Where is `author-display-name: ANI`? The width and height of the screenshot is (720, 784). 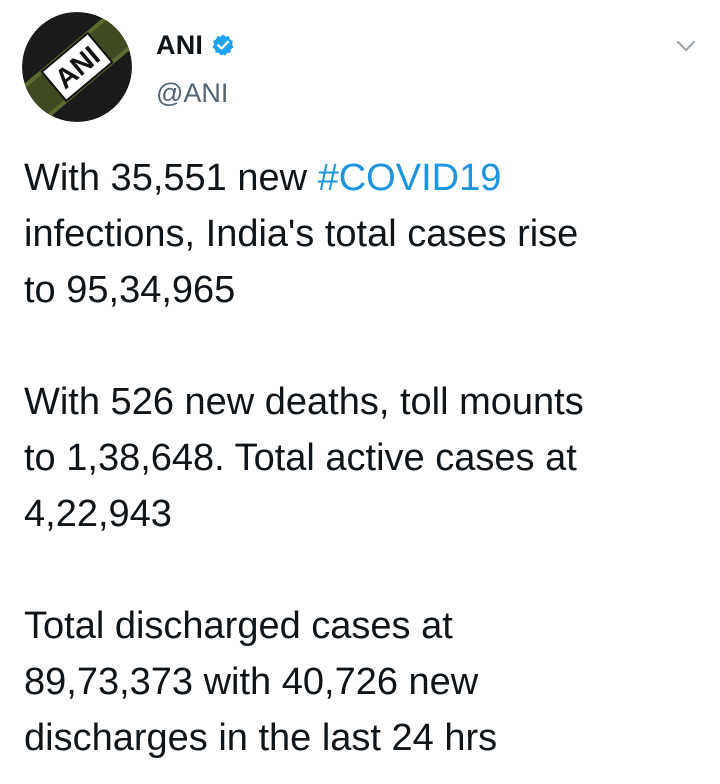 author-display-name: ANI is located at coordinates (179, 45).